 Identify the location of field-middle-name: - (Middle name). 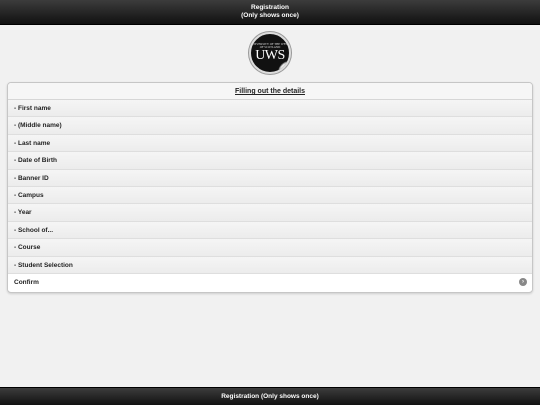
(270, 126).